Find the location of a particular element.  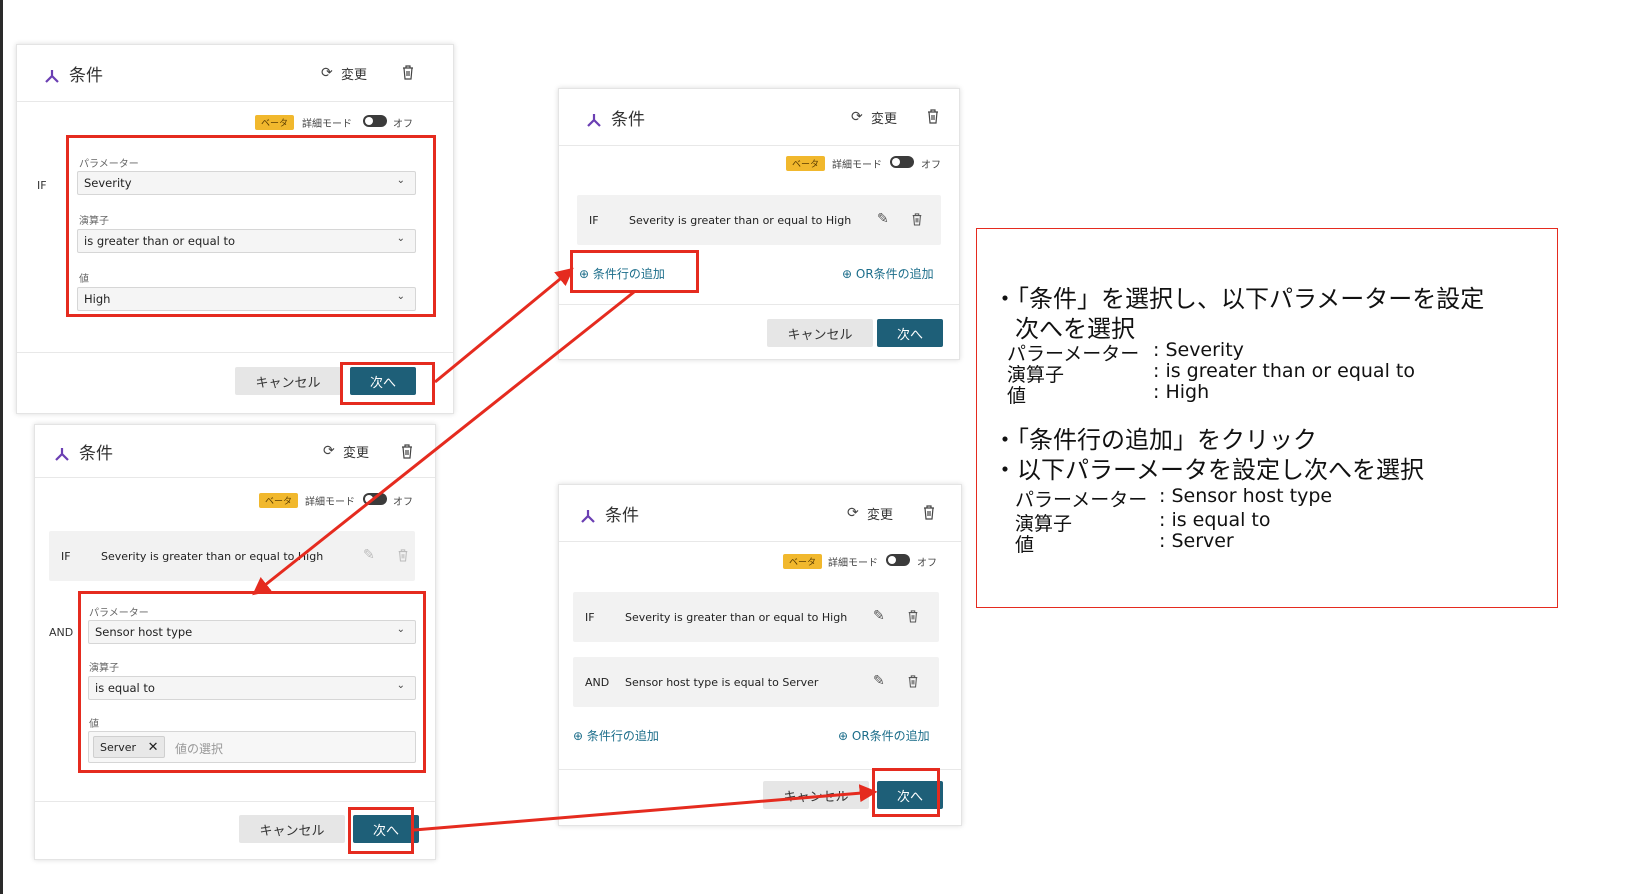

next-button: 次へ is located at coordinates (910, 333).